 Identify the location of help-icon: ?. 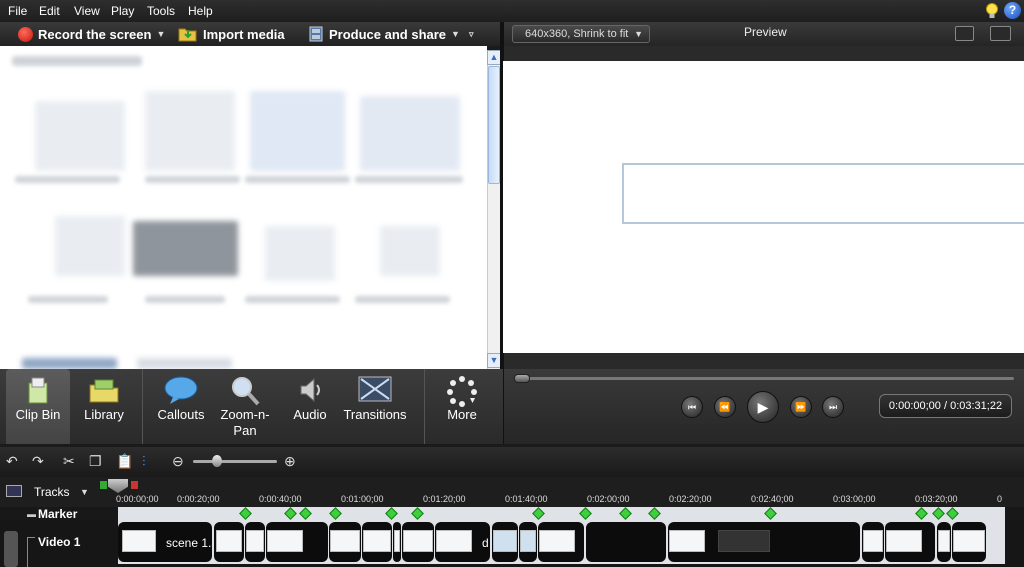
(1012, 10).